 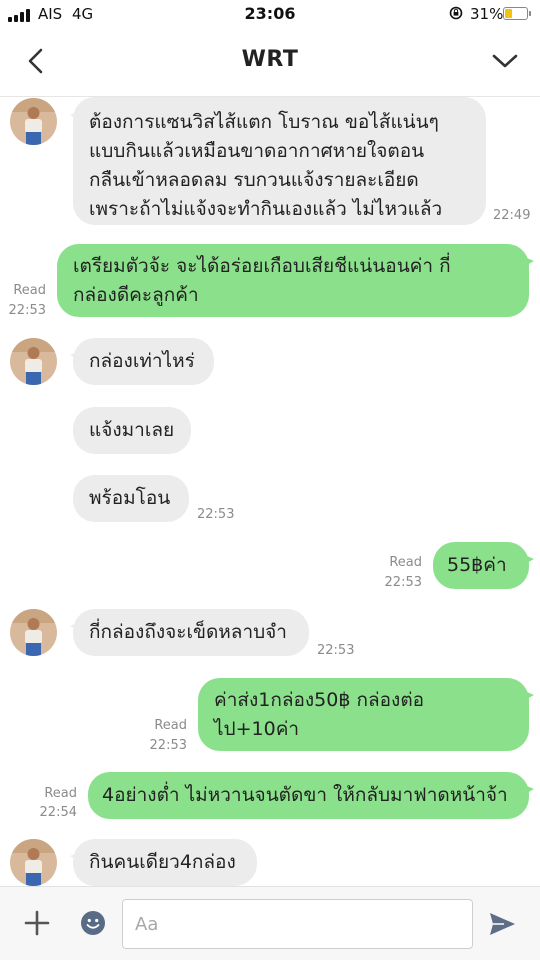 What do you see at coordinates (363, 714) in the screenshot?
I see `message-bubble: ค่าส่ง1กล่อง50฿ กล่องต่อ ไป+10ค่า` at bounding box center [363, 714].